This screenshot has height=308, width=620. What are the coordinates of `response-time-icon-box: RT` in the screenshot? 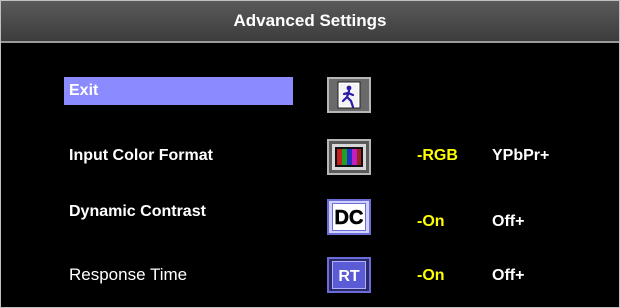 It's located at (349, 275).